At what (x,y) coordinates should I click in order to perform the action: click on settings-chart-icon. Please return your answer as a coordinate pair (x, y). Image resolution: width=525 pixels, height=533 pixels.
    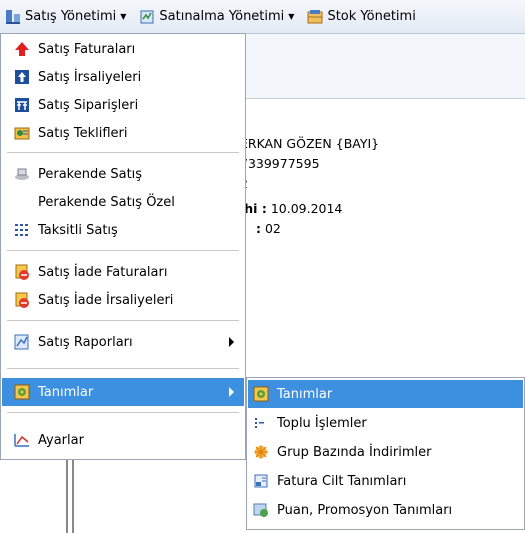
    Looking at the image, I should click on (22, 440).